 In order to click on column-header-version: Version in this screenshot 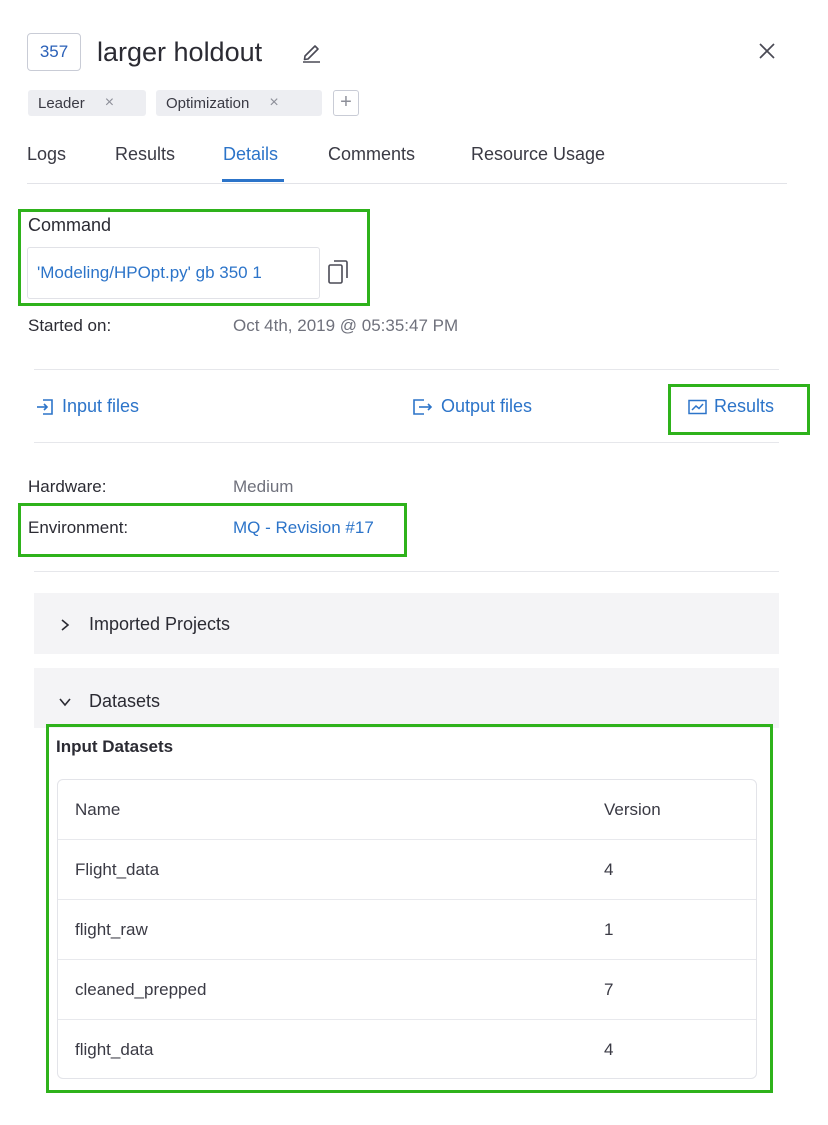, I will do `click(632, 809)`.